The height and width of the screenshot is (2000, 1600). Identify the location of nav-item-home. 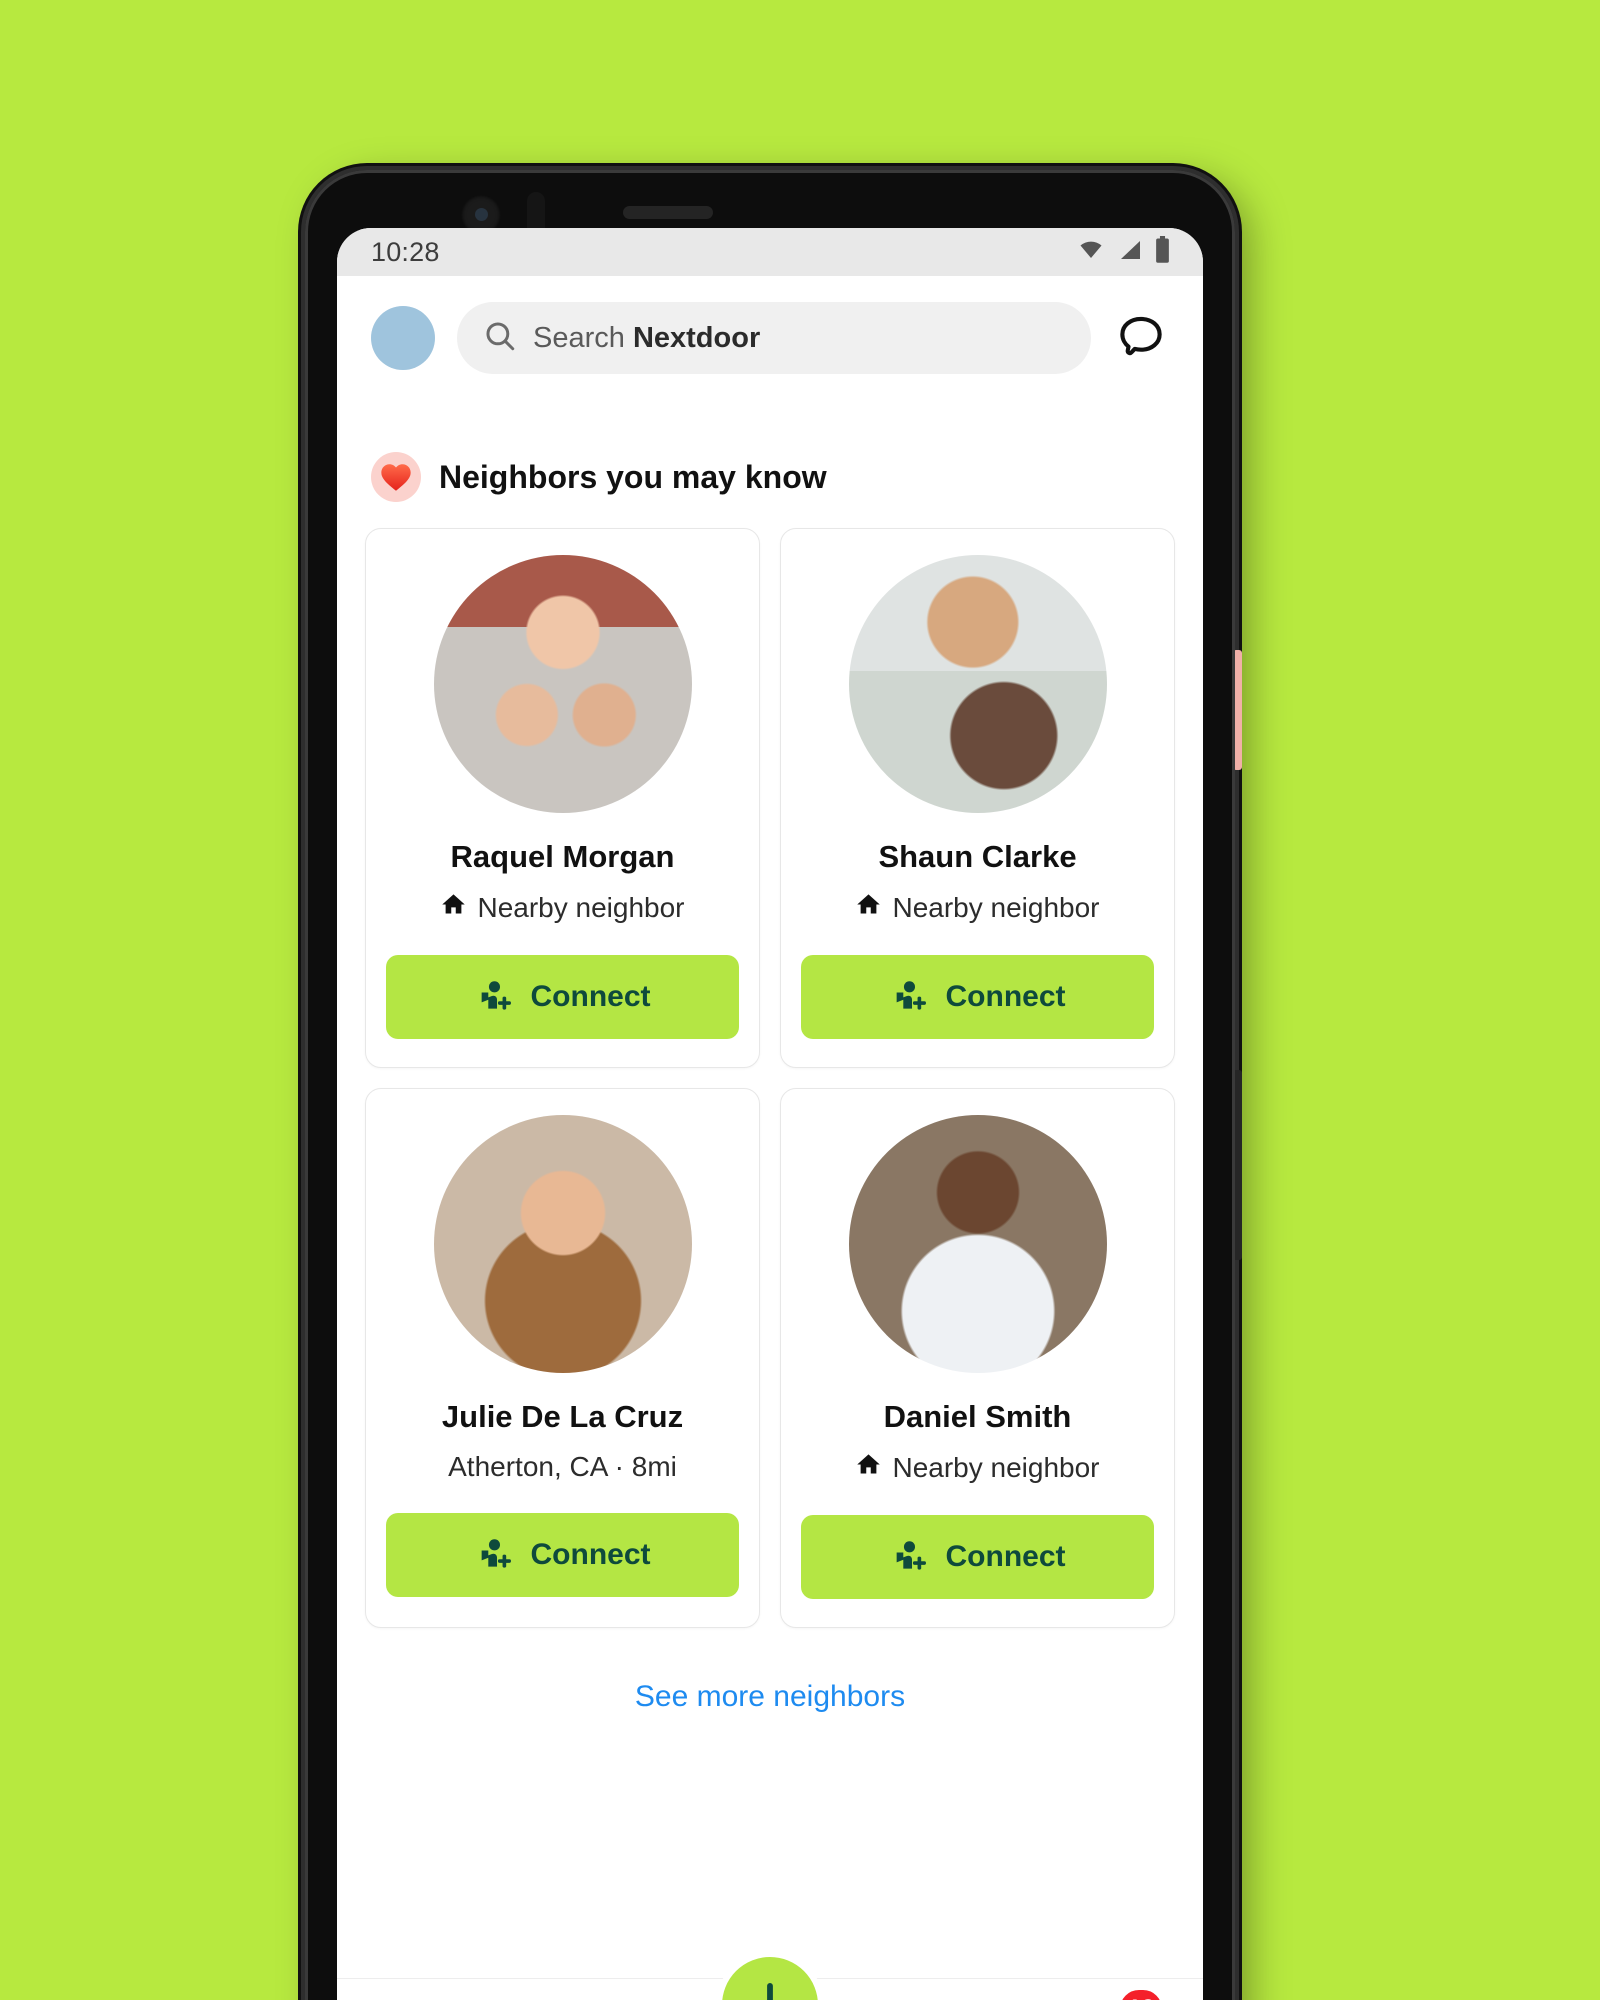
(424, 1997).